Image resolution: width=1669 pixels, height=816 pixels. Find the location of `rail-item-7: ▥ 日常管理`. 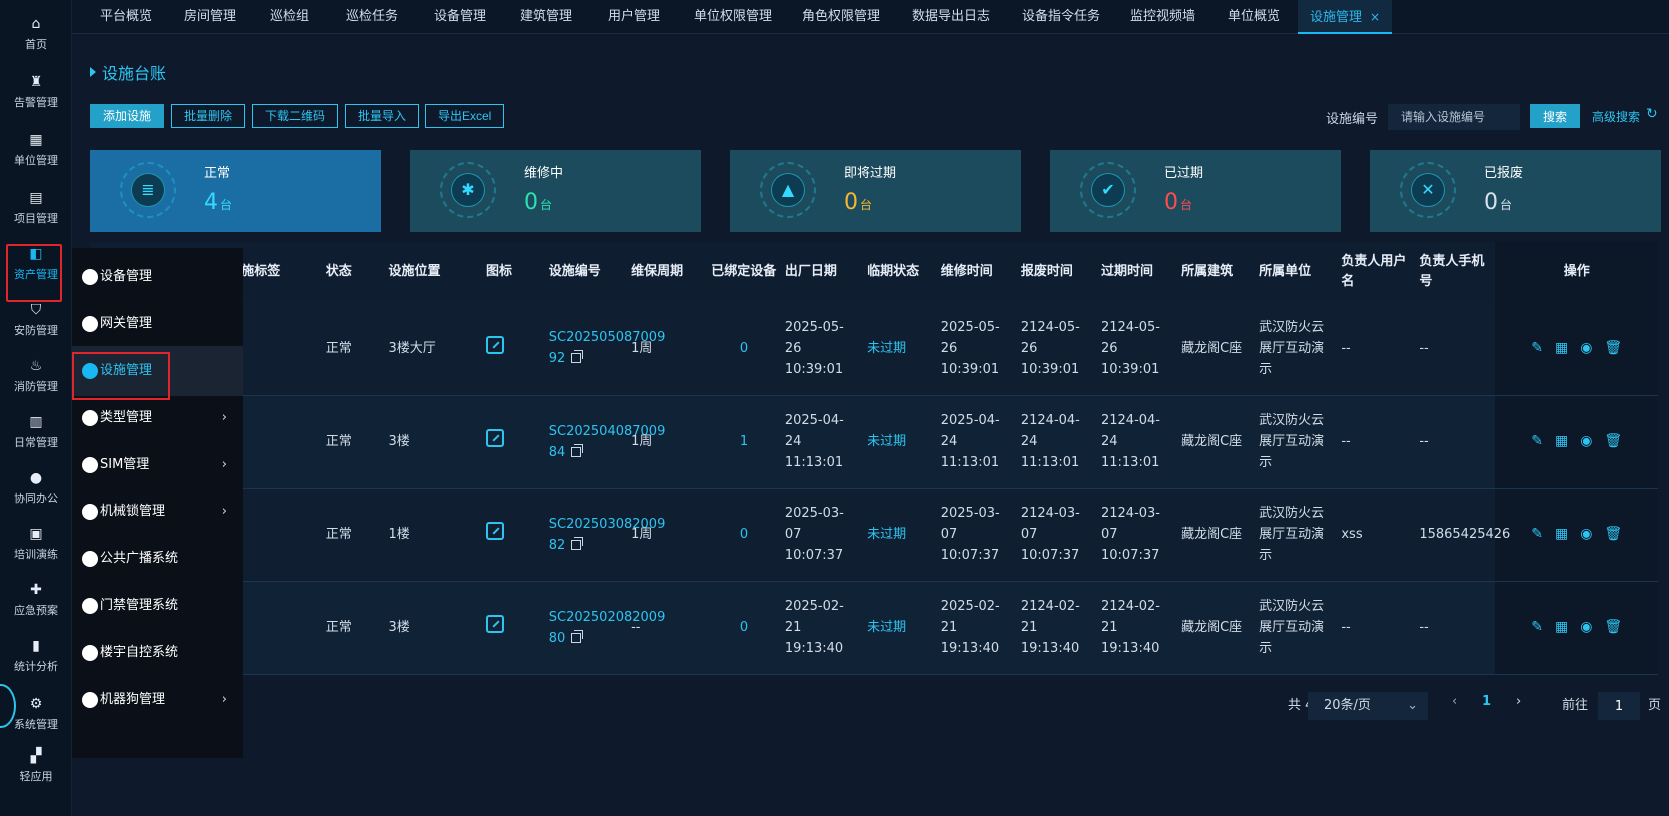

rail-item-7: ▥ 日常管理 is located at coordinates (36, 436).